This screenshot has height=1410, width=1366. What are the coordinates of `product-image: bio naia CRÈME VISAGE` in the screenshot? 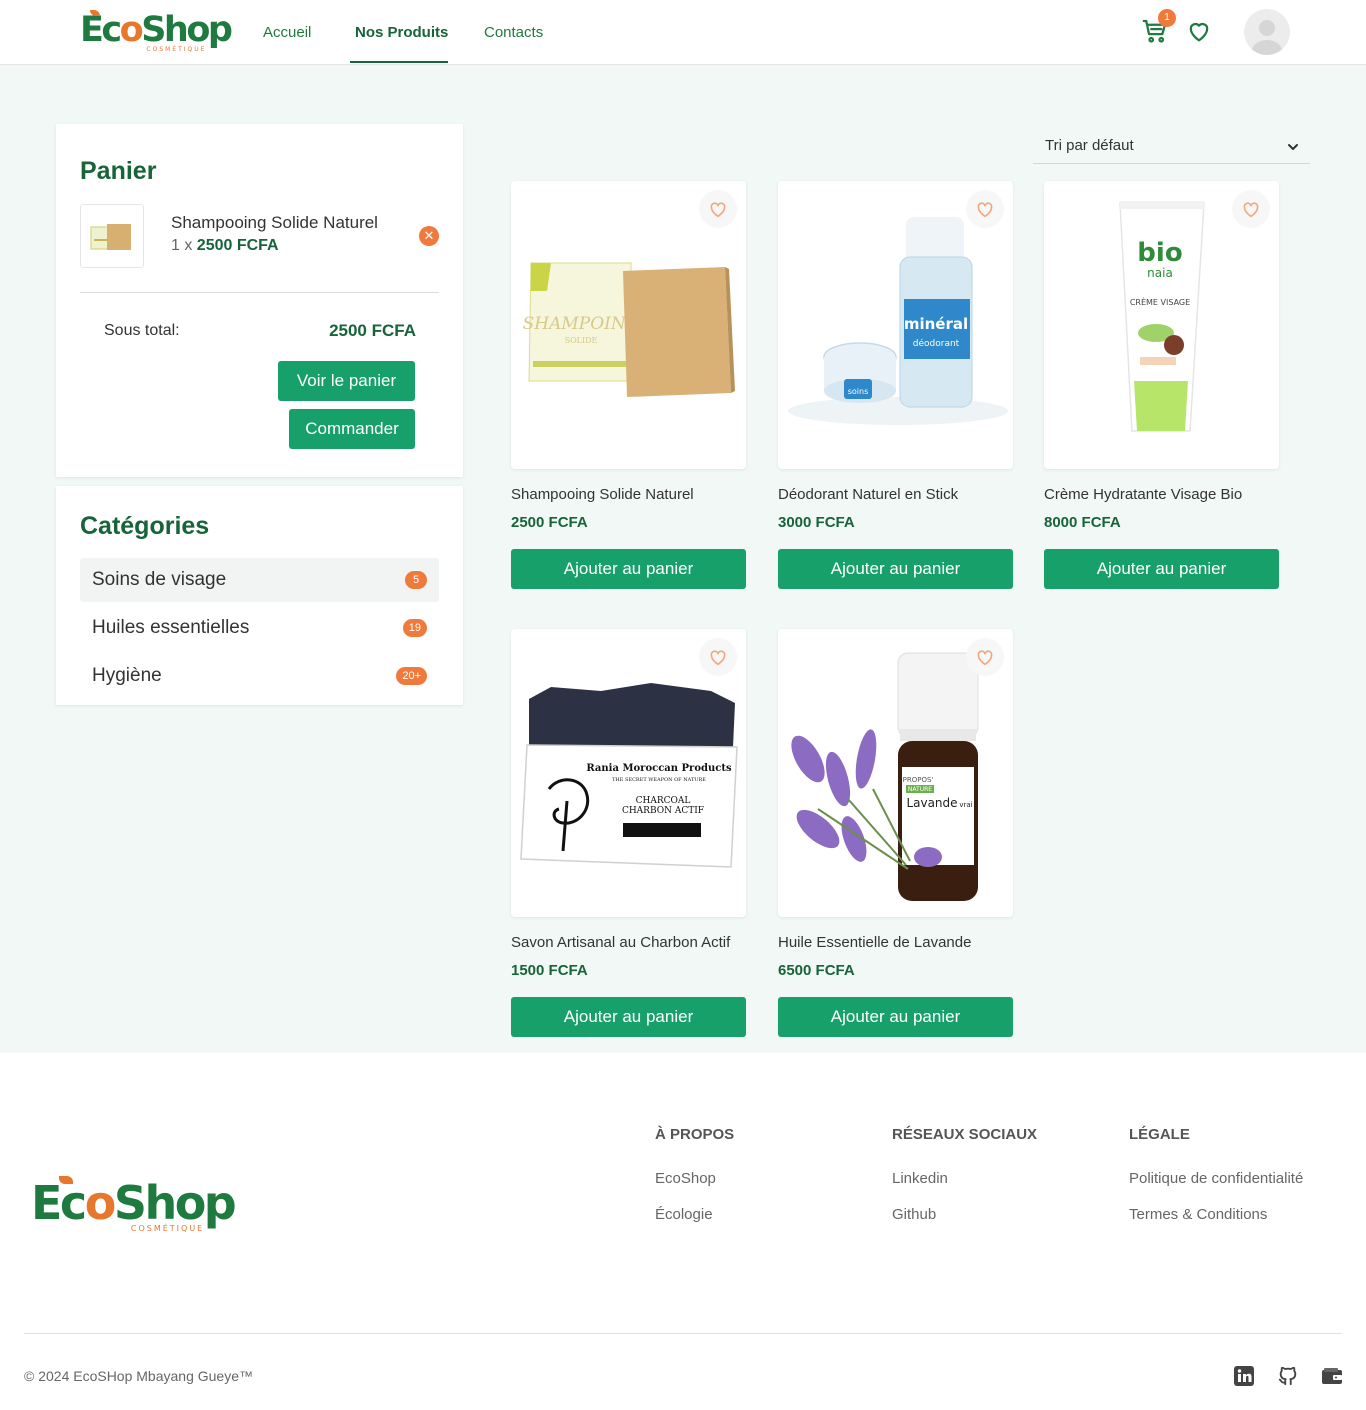 It's located at (1161, 325).